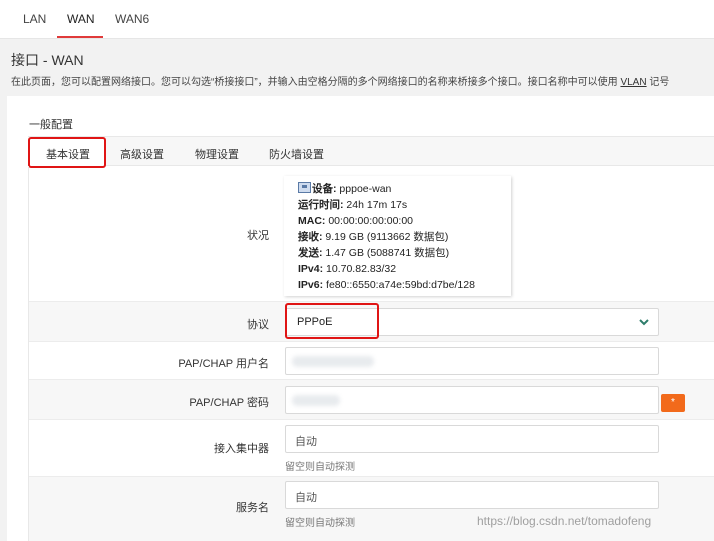 This screenshot has width=714, height=541. What do you see at coordinates (47, 60) in the screenshot?
I see `page-title: 接口 - WAN` at bounding box center [47, 60].